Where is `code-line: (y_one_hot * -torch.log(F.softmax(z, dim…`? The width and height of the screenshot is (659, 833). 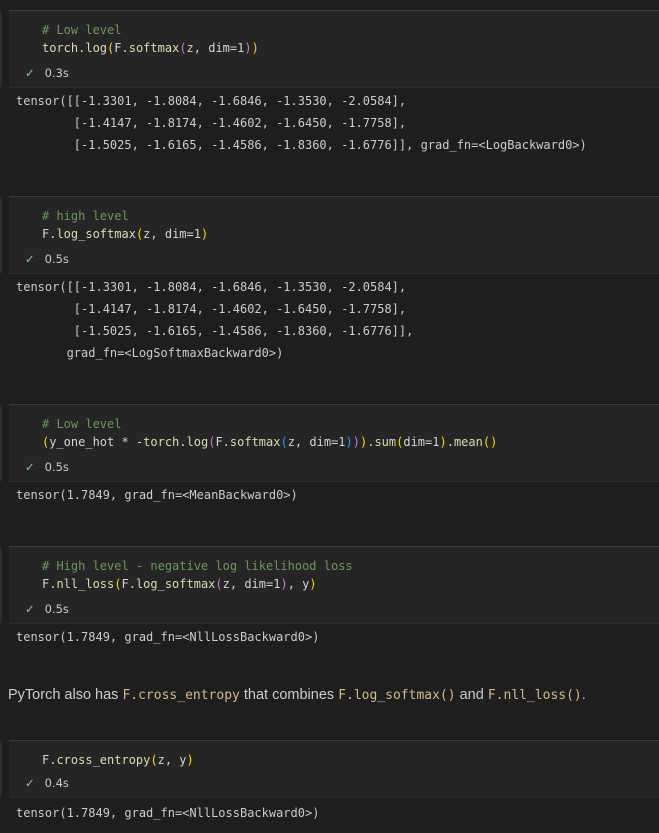
code-line: (y_one_hot * -torch.log(F.softmax(z, dim… is located at coordinates (270, 442).